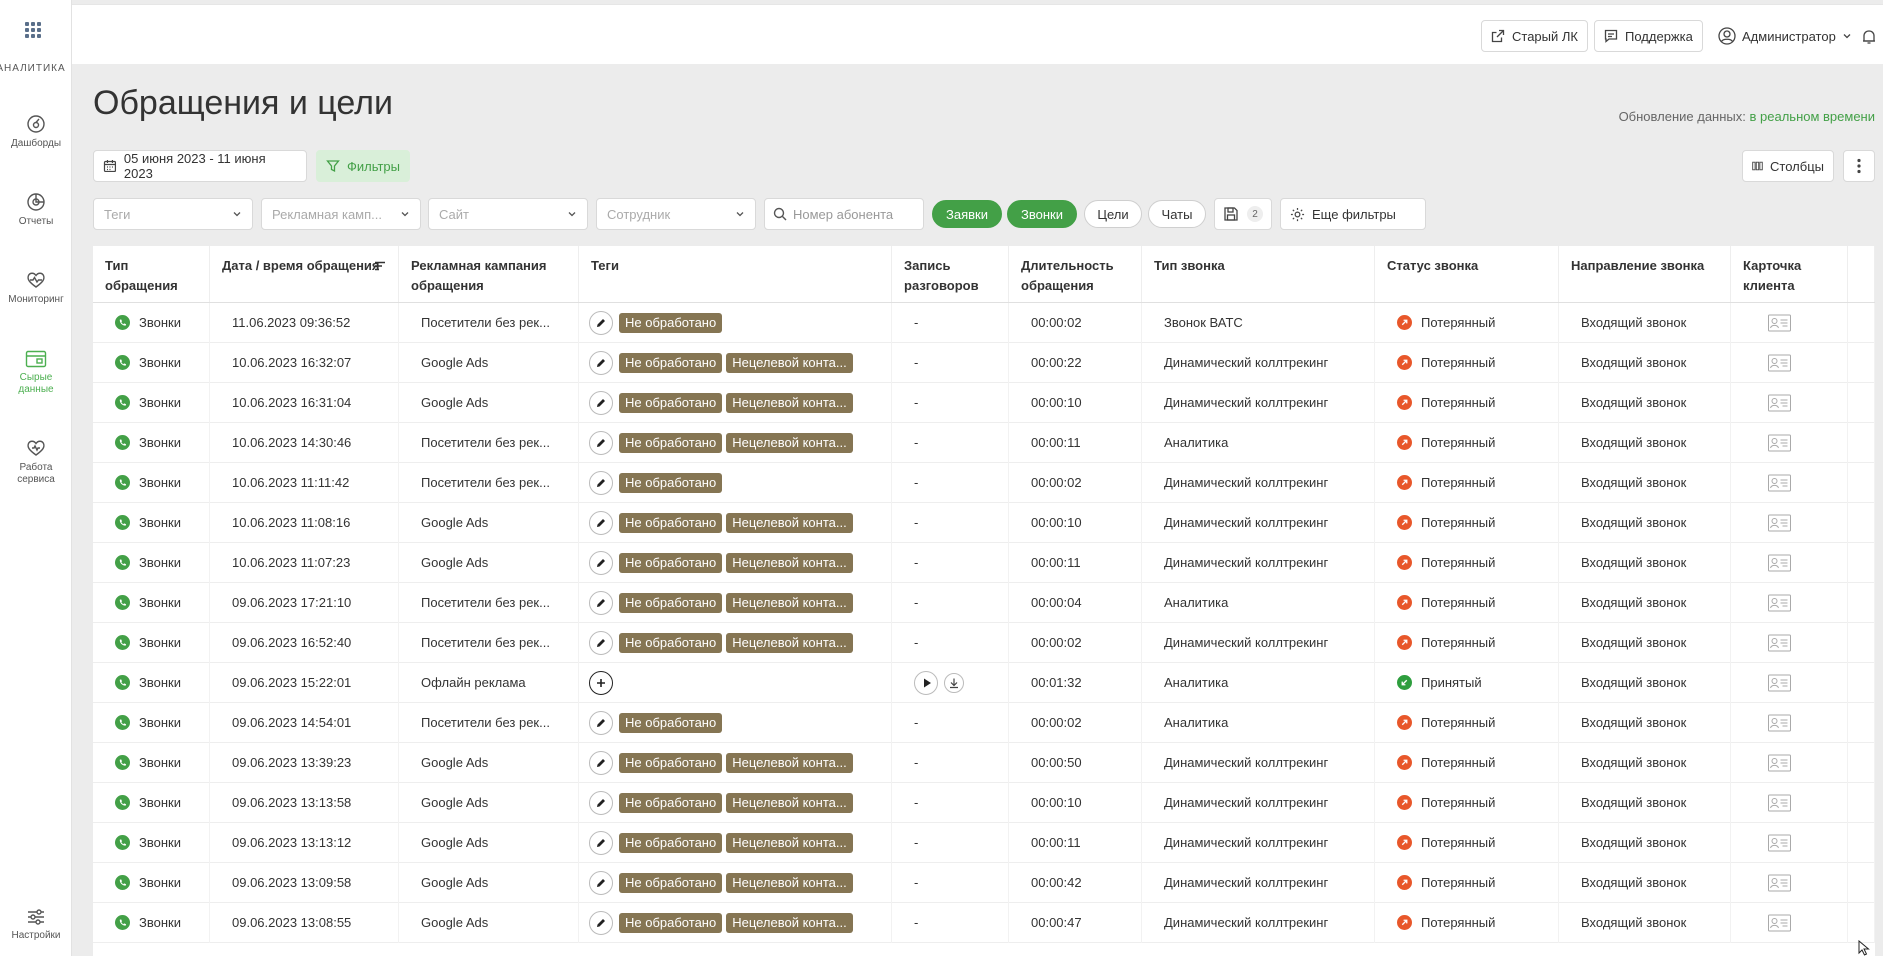 Image resolution: width=1883 pixels, height=956 pixels. Describe the element at coordinates (1788, 166) in the screenshot. I see `columns-button: Столбцы` at that location.